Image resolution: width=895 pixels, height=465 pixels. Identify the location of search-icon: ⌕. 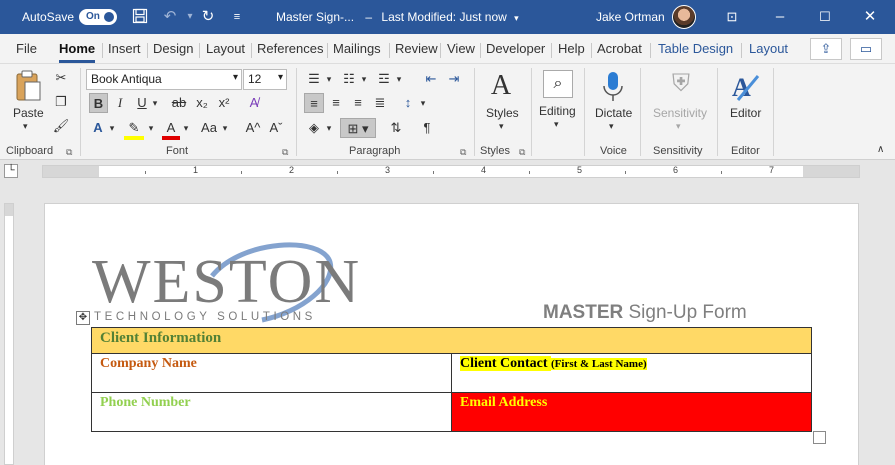
(558, 84).